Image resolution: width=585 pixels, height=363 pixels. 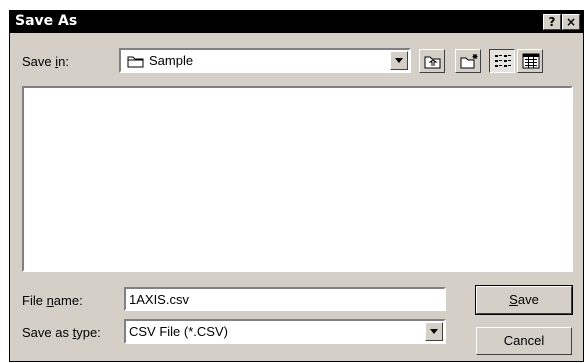 I want to click on create-new-folder-icon, so click(x=469, y=61).